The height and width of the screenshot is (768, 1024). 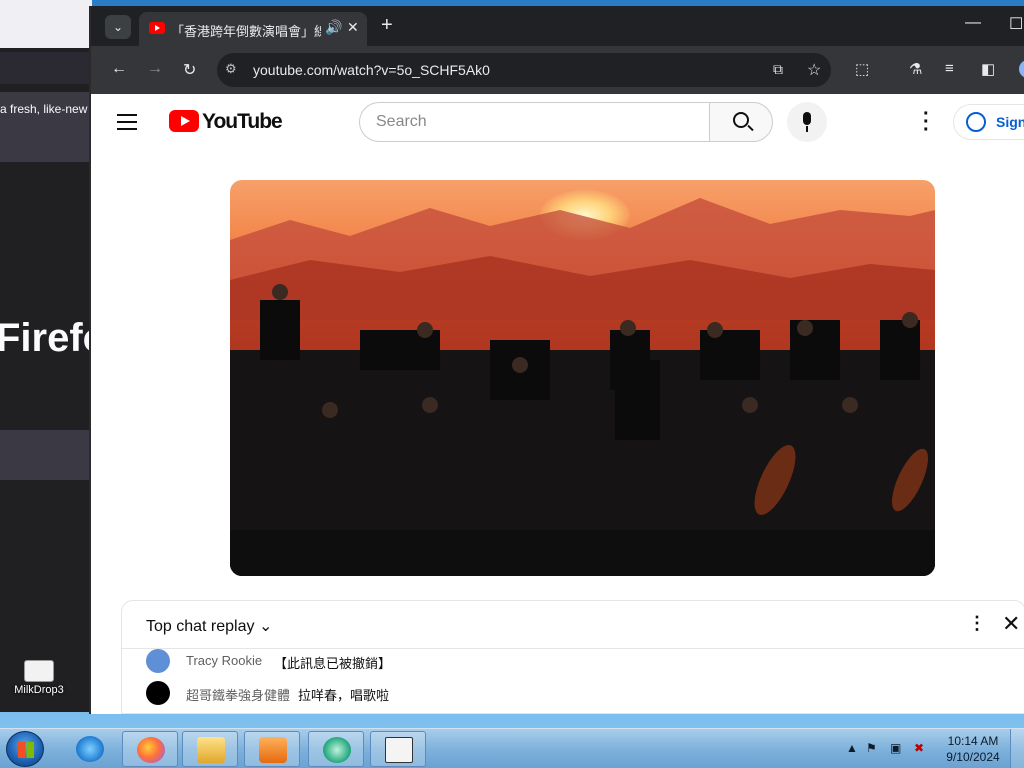 What do you see at coordinates (973, 23) in the screenshot?
I see `minimize-button: —` at bounding box center [973, 23].